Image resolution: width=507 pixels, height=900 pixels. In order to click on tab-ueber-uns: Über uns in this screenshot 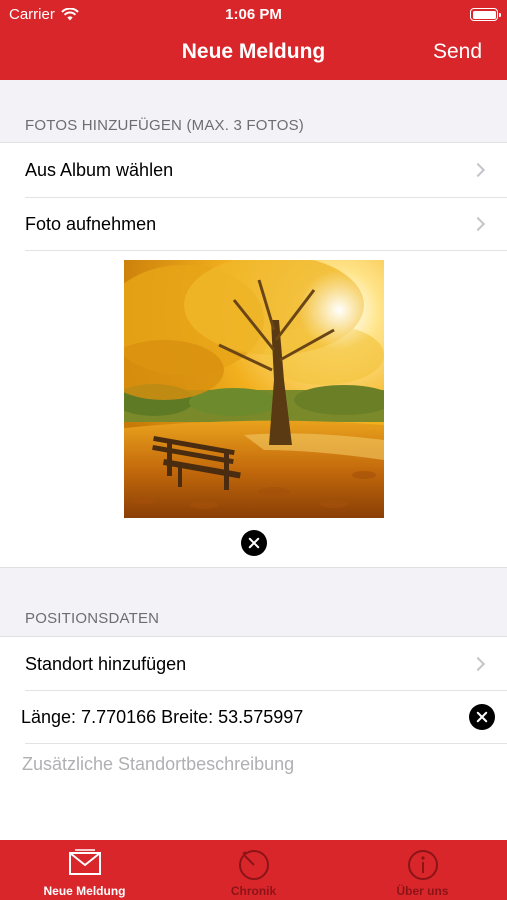, I will do `click(422, 870)`.